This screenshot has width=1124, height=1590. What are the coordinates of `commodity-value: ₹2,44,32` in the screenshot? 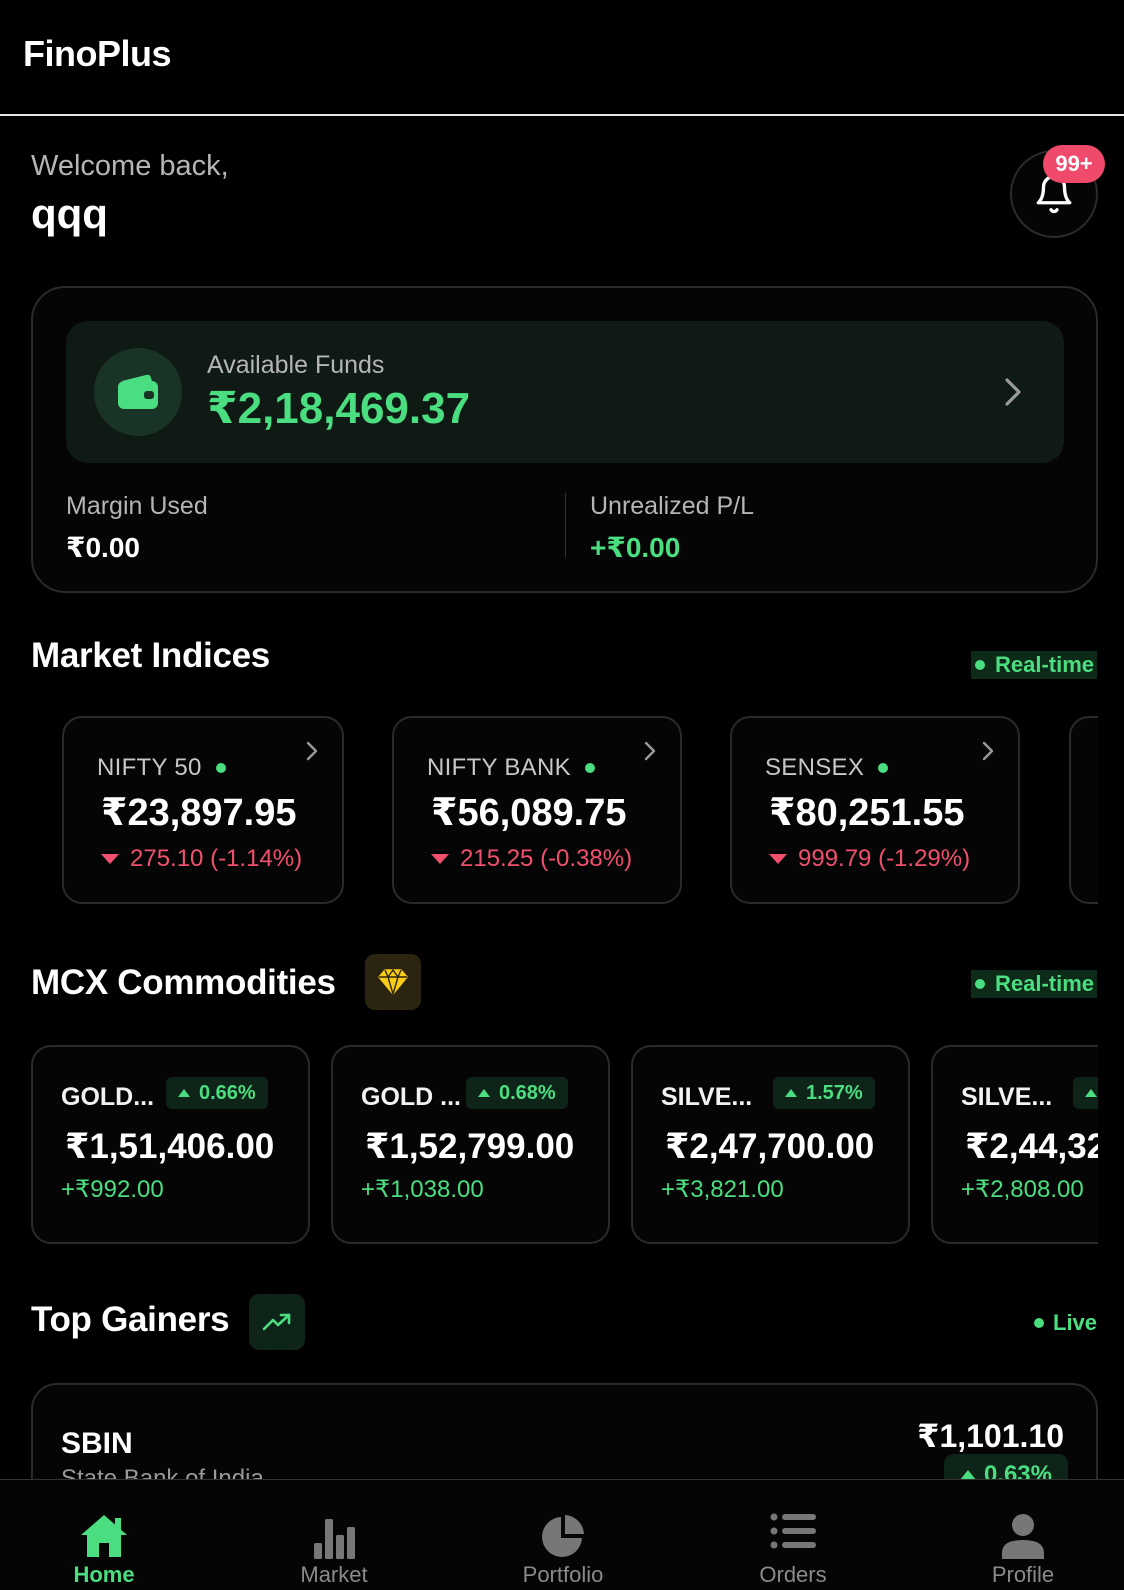 It's located at (1031, 1146).